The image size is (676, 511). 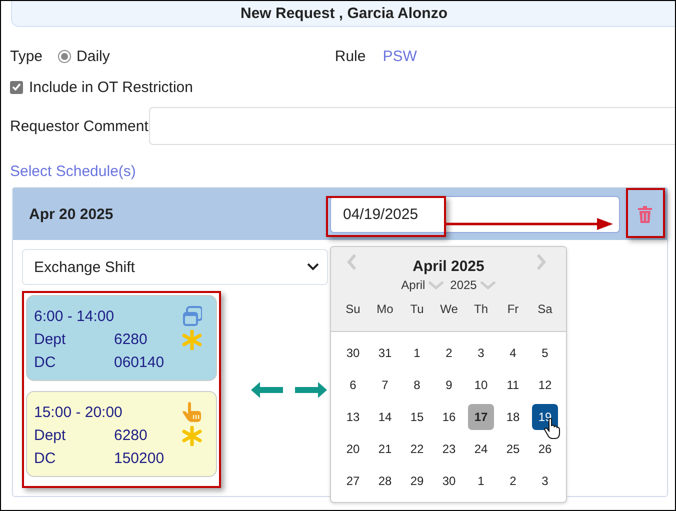 I want to click on calendar-day: 7, so click(x=385, y=385).